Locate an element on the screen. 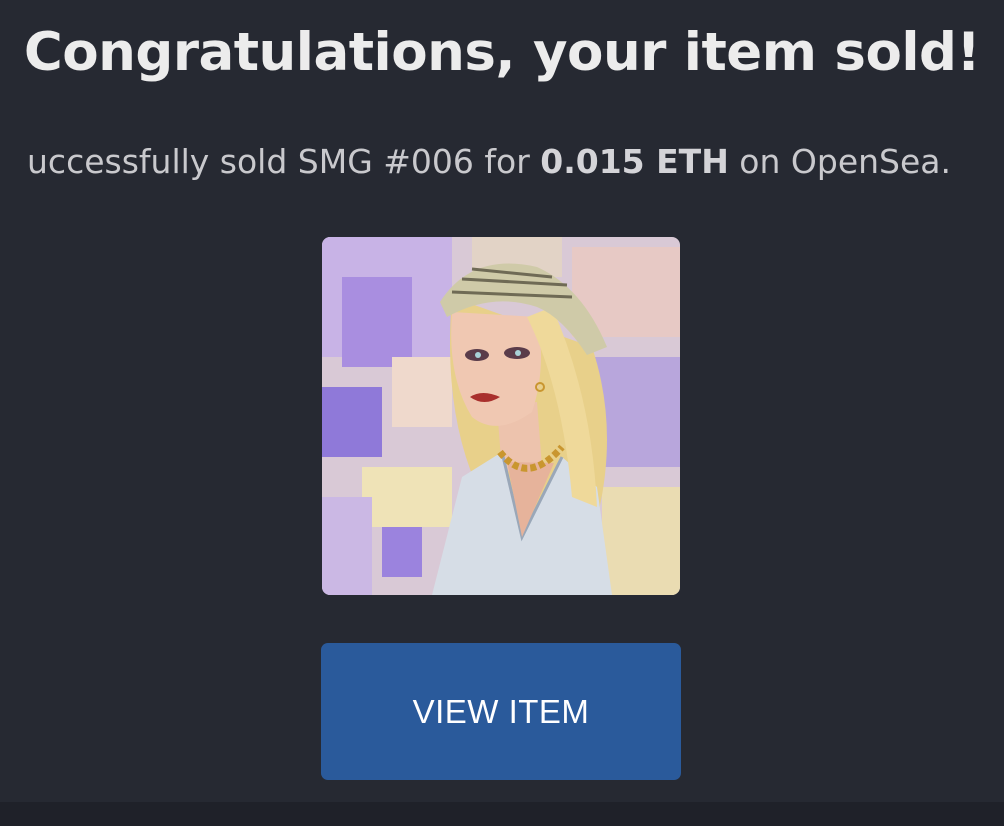  sale-message-suffix: on OpenSea. is located at coordinates (839, 161).